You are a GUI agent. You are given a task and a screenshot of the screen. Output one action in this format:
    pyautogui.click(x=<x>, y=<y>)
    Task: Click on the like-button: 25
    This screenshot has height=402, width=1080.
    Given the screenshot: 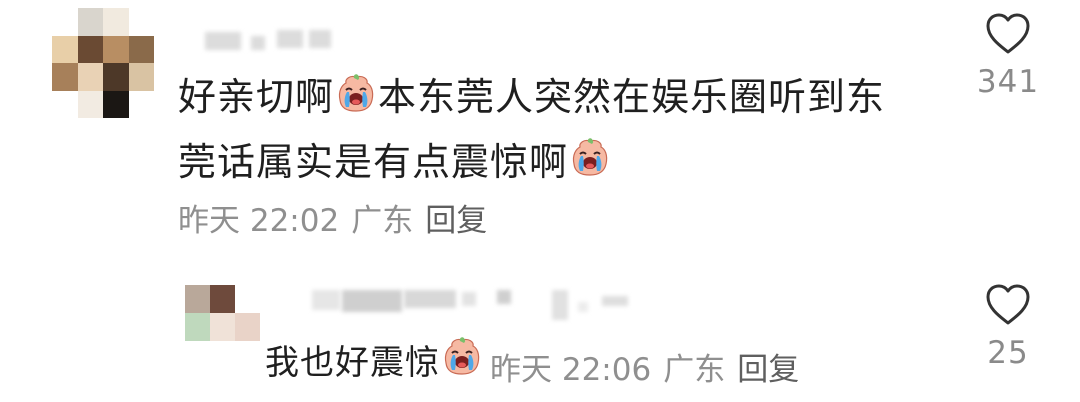 What is the action you would take?
    pyautogui.click(x=1008, y=327)
    